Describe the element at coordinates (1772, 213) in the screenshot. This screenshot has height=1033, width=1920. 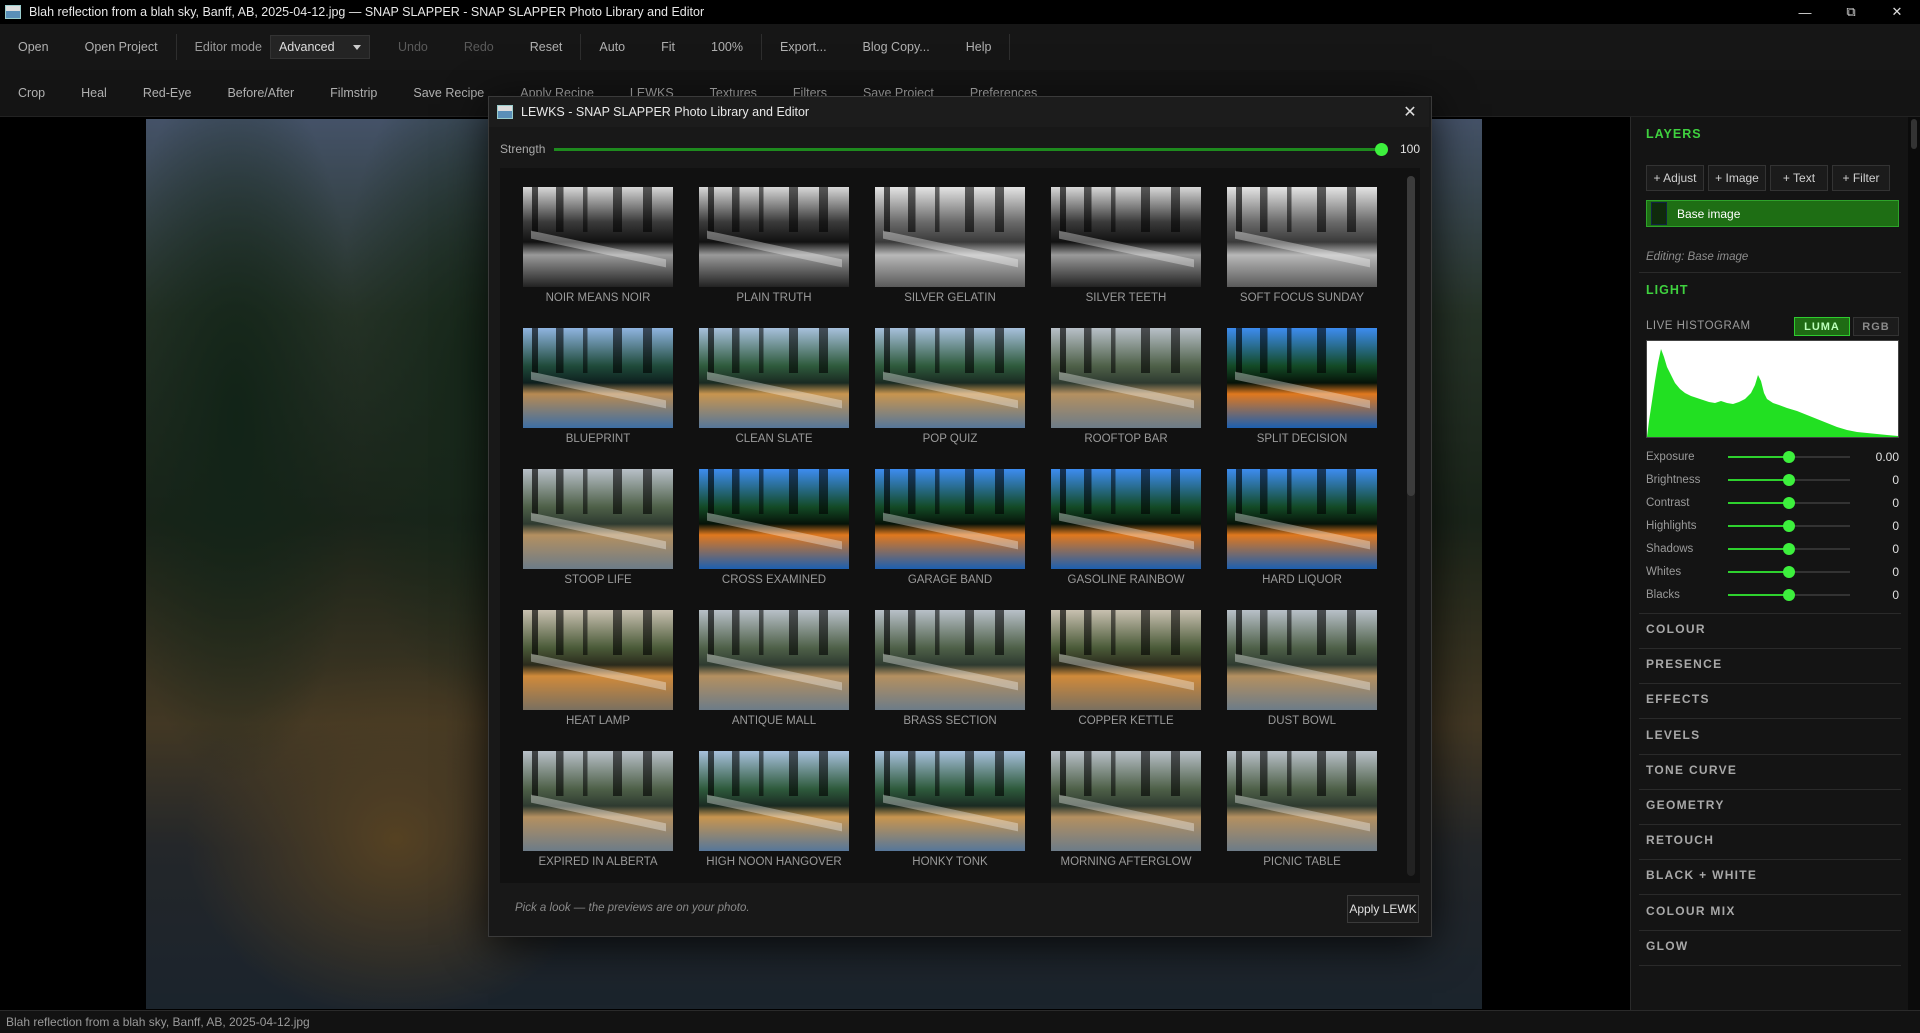
I see `layer-base-image: Base image` at that location.